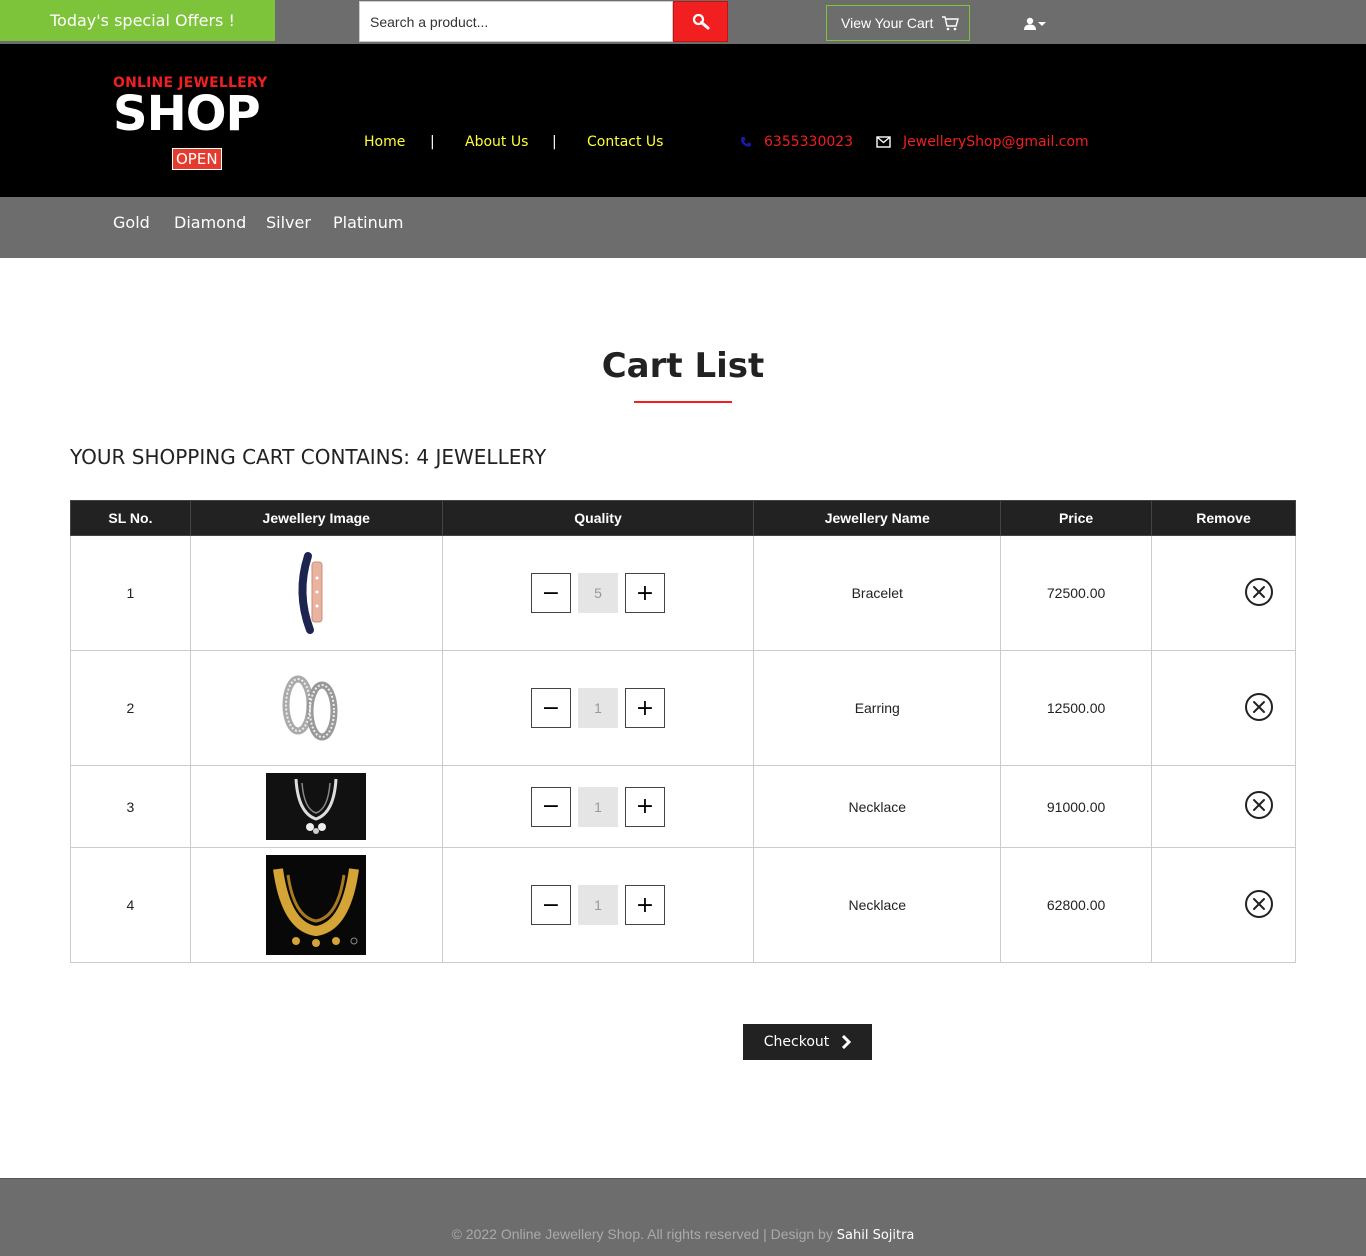 This screenshot has width=1366, height=1256. I want to click on cart-icon, so click(951, 23).